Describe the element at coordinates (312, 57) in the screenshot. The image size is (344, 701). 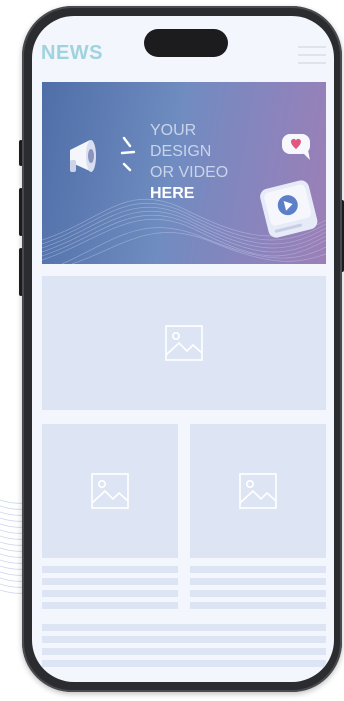
I see `hamburger-menu-icon` at that location.